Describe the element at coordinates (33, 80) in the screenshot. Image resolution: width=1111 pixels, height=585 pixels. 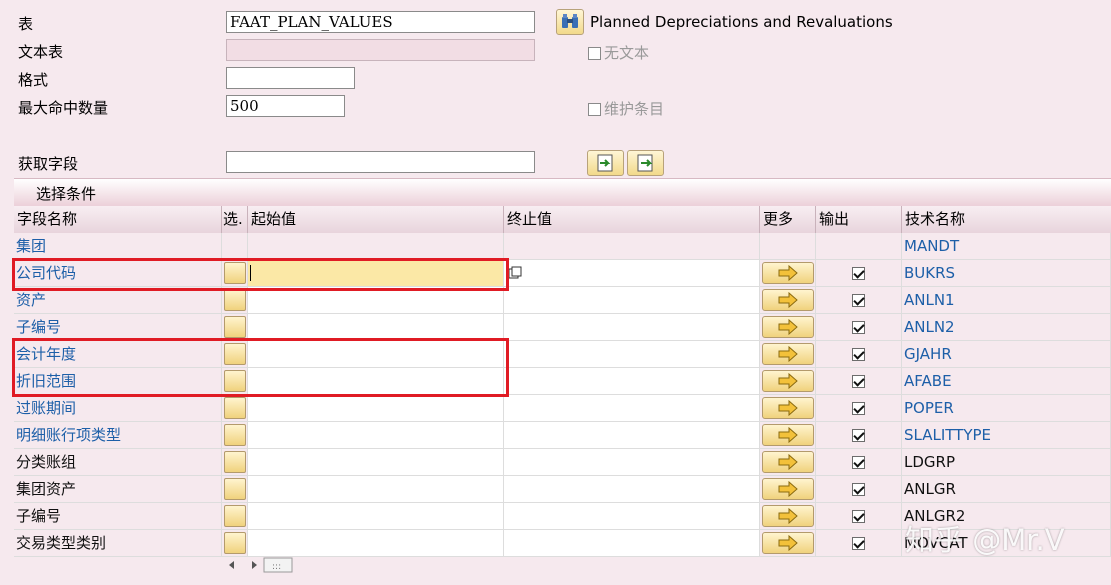
I see `format-label: 格式` at that location.